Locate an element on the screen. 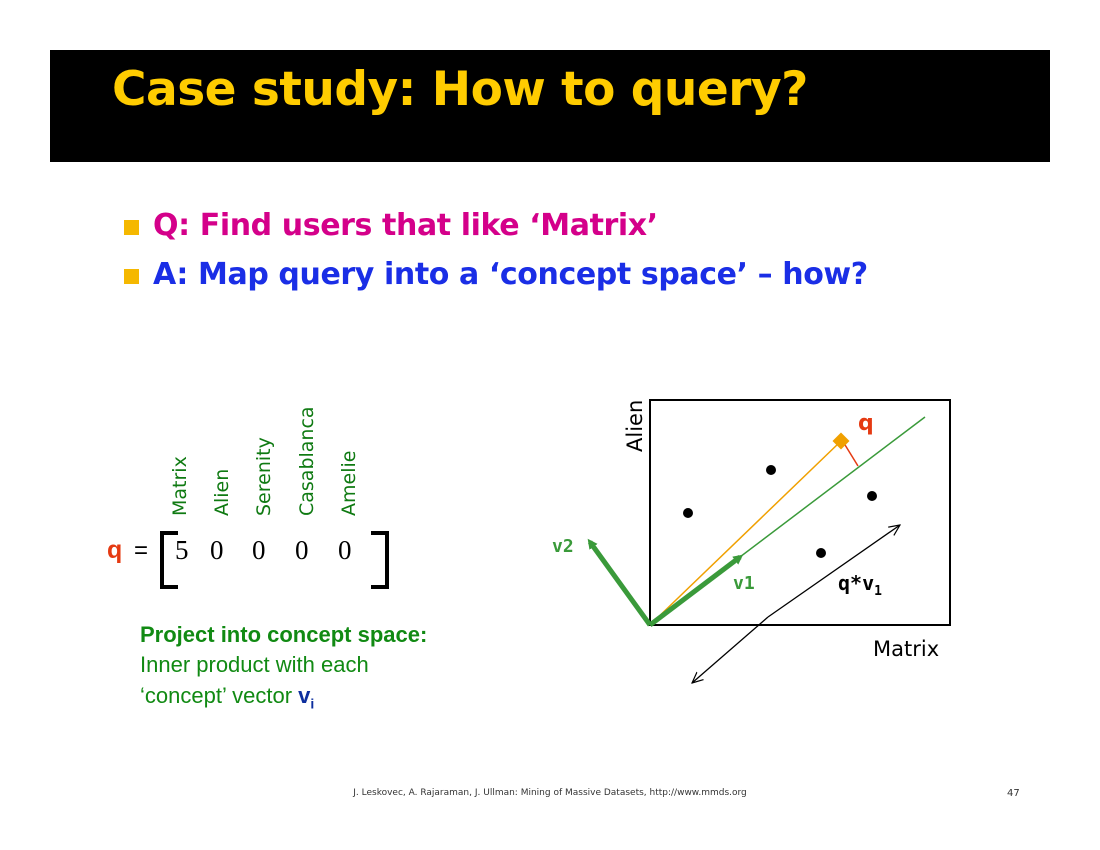  bullet-question: Q: Find users that like ‘Matrix’ is located at coordinates (405, 225).